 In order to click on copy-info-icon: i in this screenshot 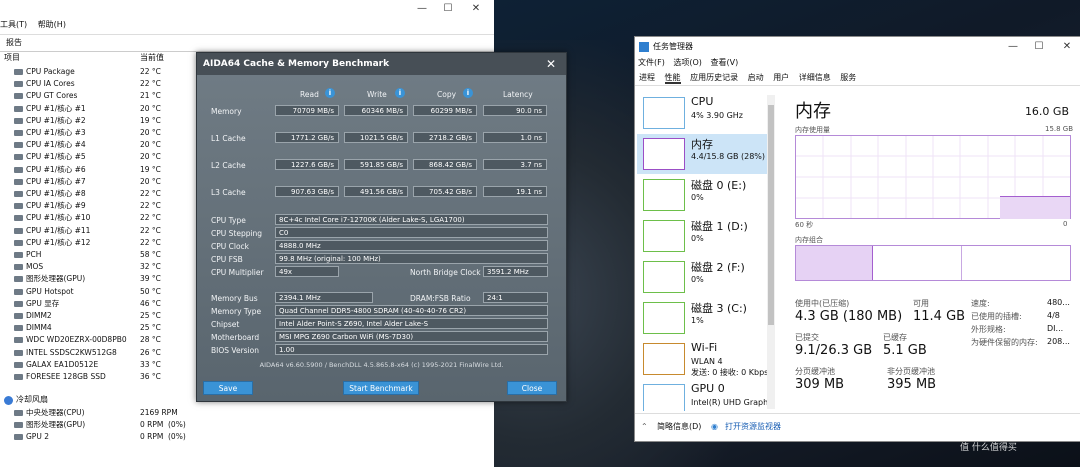, I will do `click(468, 93)`.